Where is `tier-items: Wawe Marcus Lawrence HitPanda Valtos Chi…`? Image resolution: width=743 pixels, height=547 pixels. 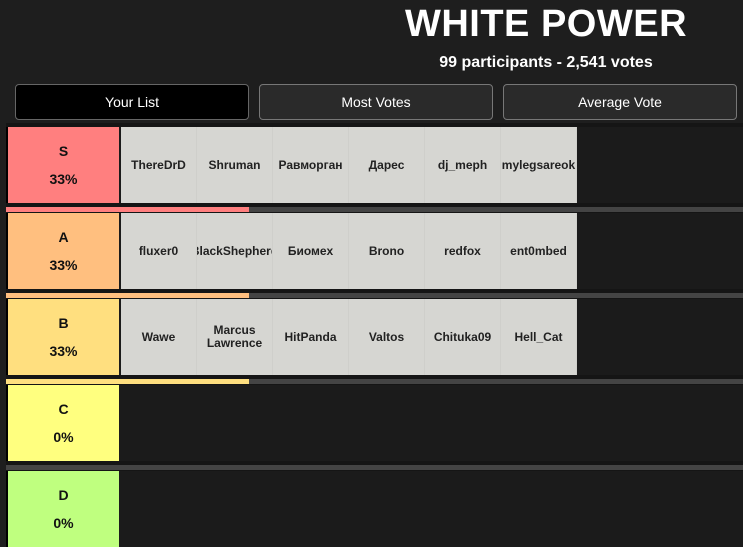 tier-items: Wawe Marcus Lawrence HitPanda Valtos Chi… is located at coordinates (349, 337).